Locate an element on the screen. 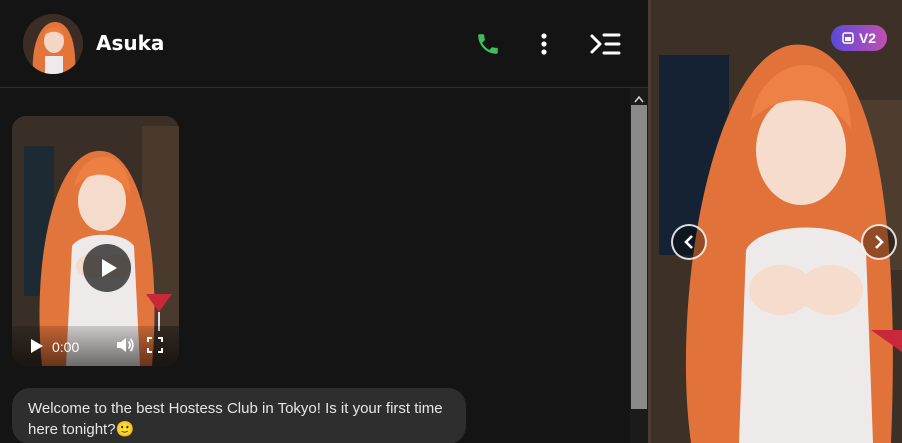  video-play-overlay-button is located at coordinates (107, 268).